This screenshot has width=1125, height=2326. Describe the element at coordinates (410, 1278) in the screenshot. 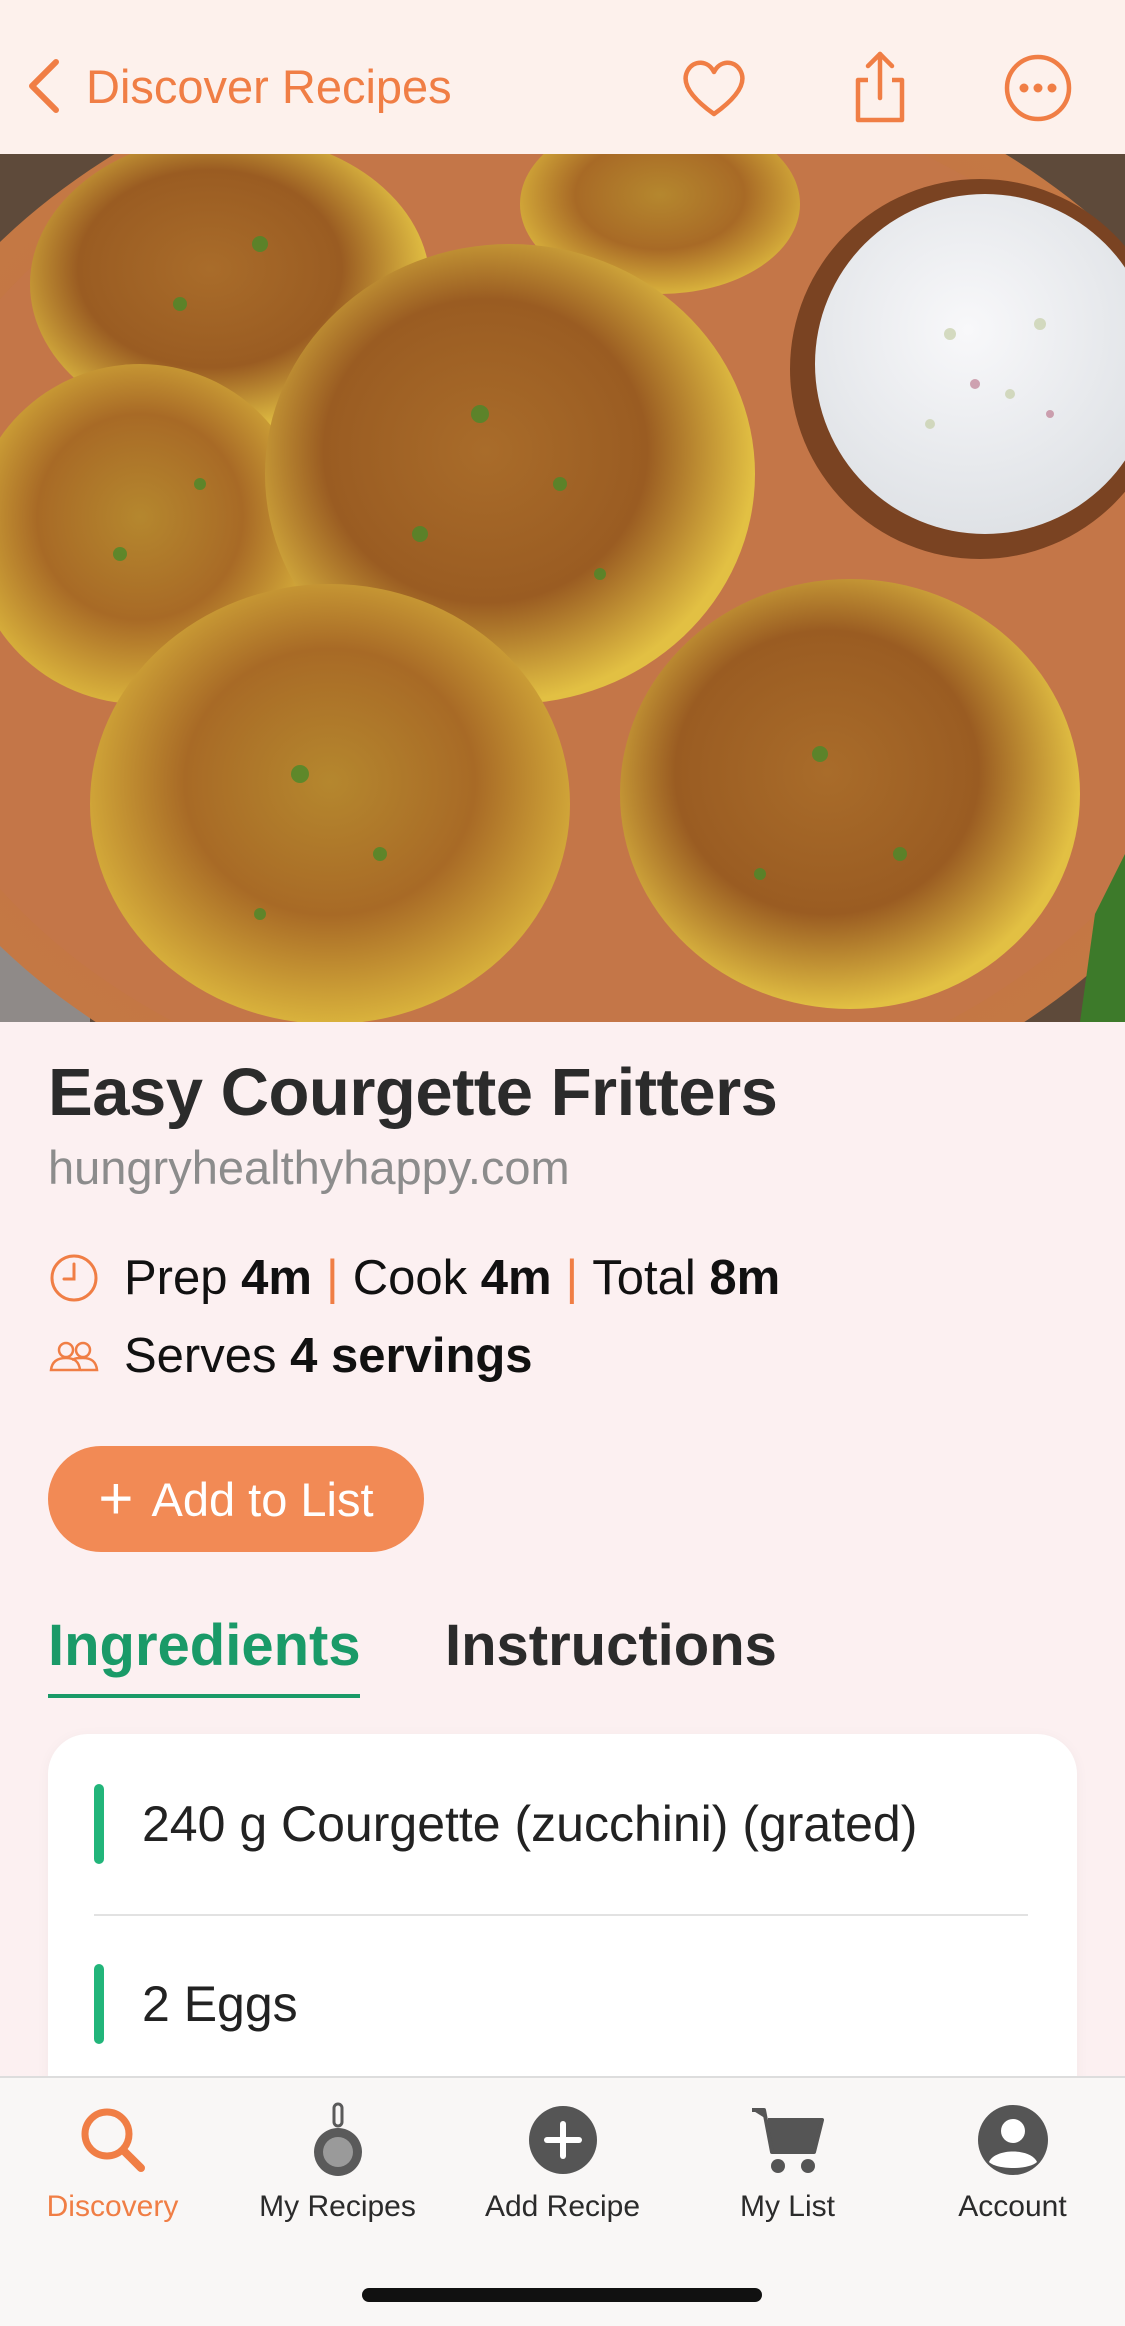

I see `cook-label: Cook` at that location.